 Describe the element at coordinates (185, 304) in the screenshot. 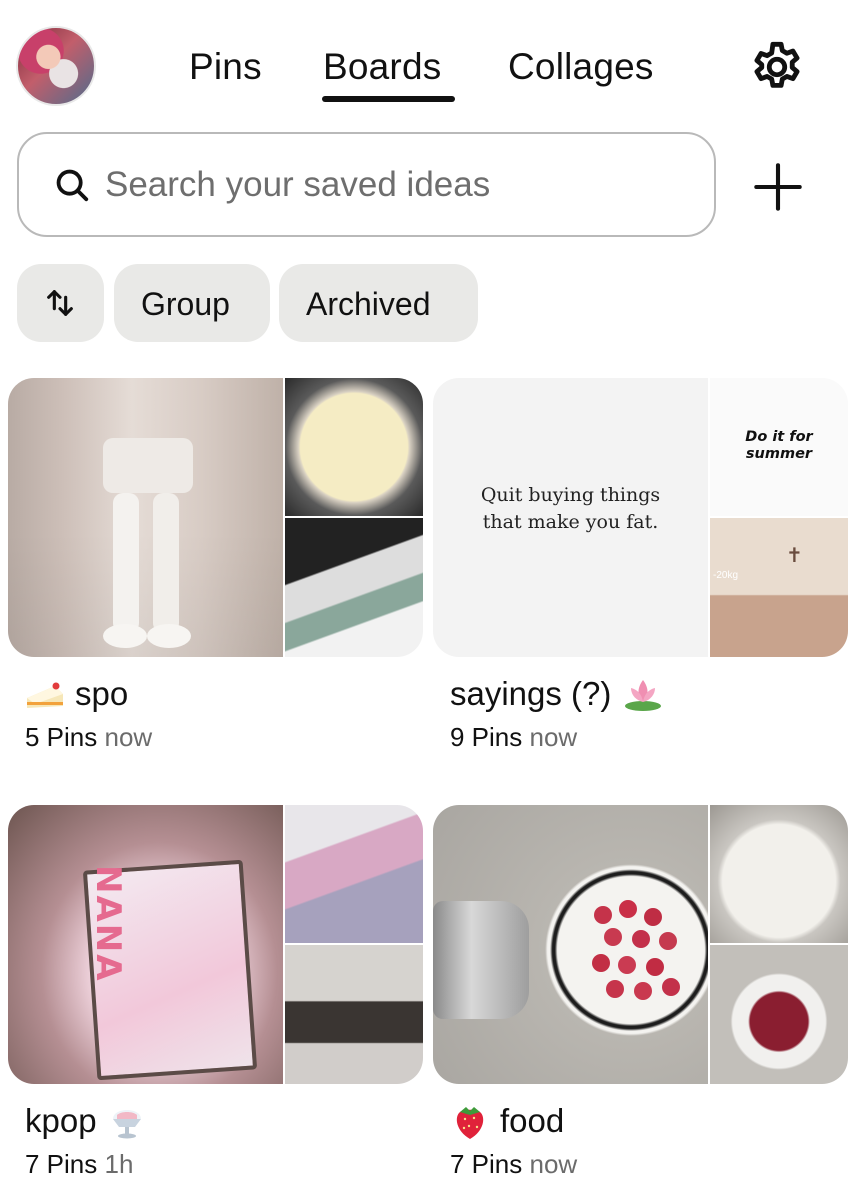

I see `group-filter-label: Group` at that location.